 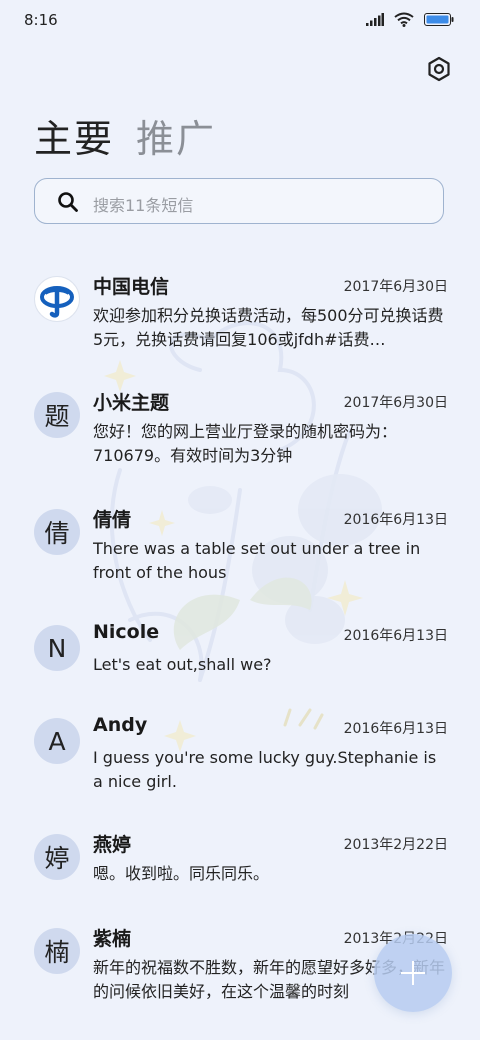 I want to click on signal-icon, so click(x=375, y=19).